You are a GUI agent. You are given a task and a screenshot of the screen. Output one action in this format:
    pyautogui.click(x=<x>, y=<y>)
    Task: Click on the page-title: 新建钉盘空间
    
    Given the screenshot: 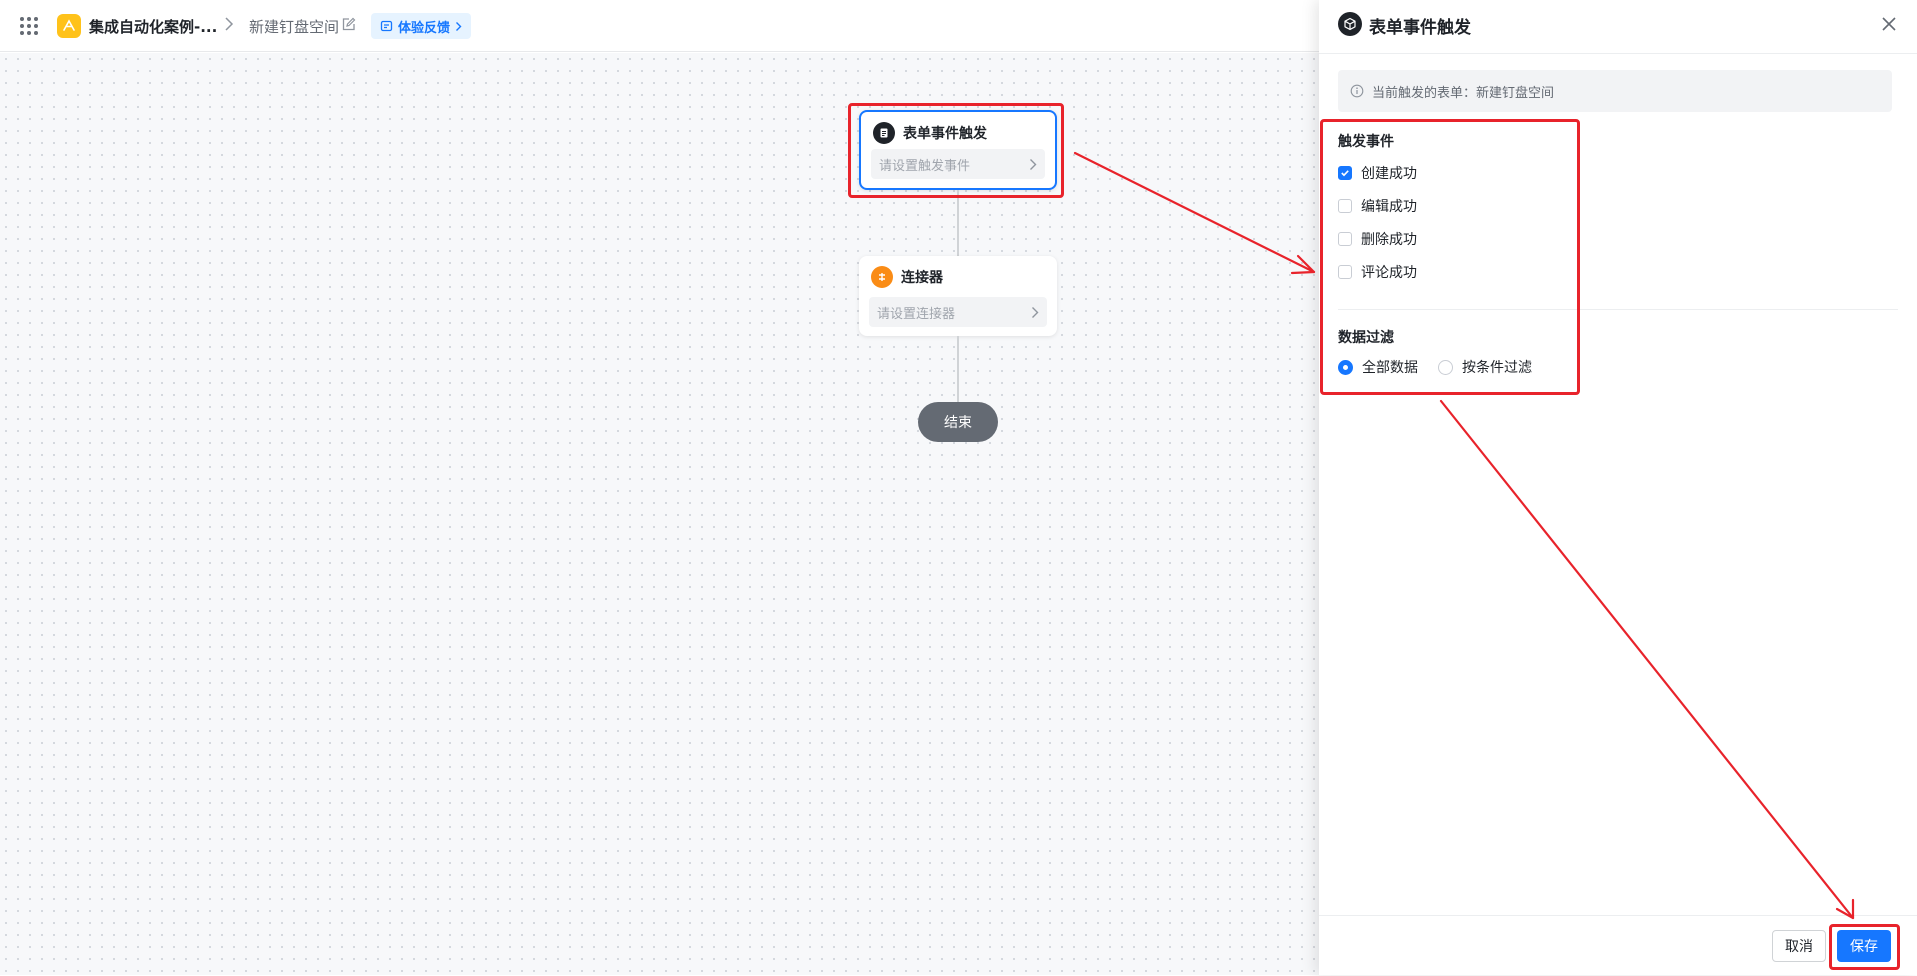 What is the action you would take?
    pyautogui.click(x=294, y=27)
    